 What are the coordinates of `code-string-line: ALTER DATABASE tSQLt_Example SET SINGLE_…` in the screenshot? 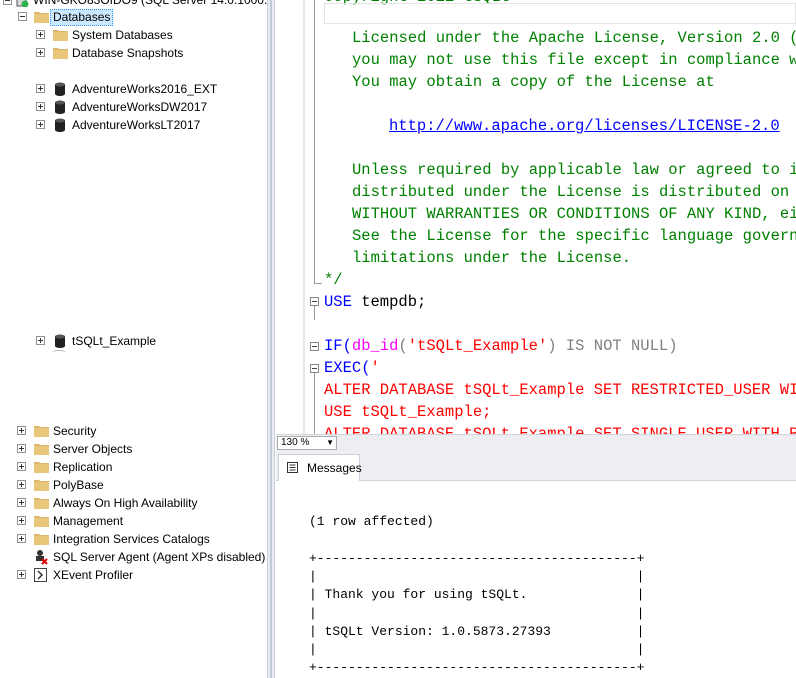 It's located at (560, 429).